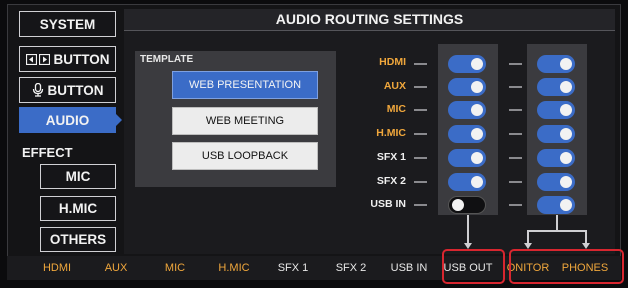 Image resolution: width=628 pixels, height=288 pixels. Describe the element at coordinates (31, 59) in the screenshot. I see `left-arrow-box-icon` at that location.